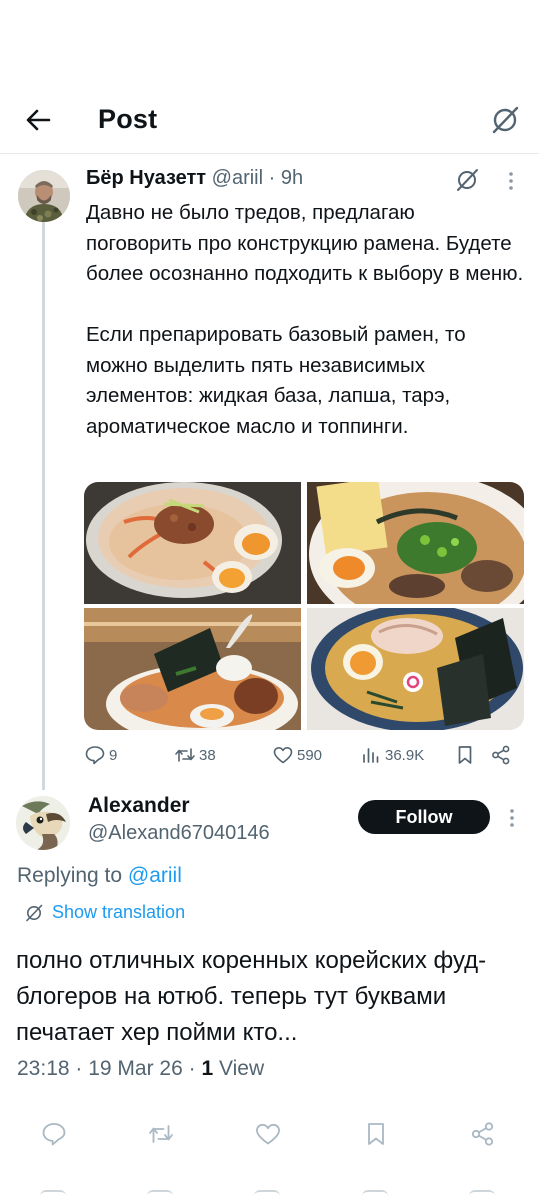  Describe the element at coordinates (155, 875) in the screenshot. I see `mention-link: @ariil` at that location.